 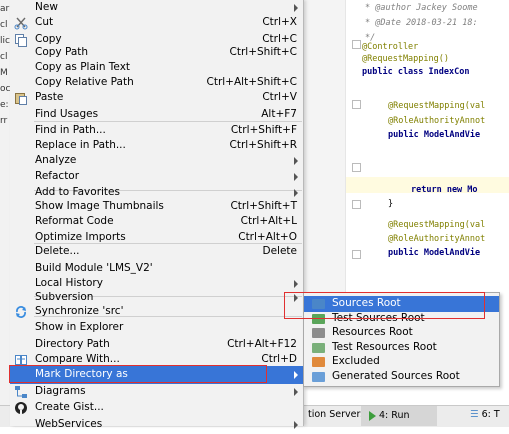 I want to click on menu-item-label: Add to Favorites, so click(x=77, y=192).